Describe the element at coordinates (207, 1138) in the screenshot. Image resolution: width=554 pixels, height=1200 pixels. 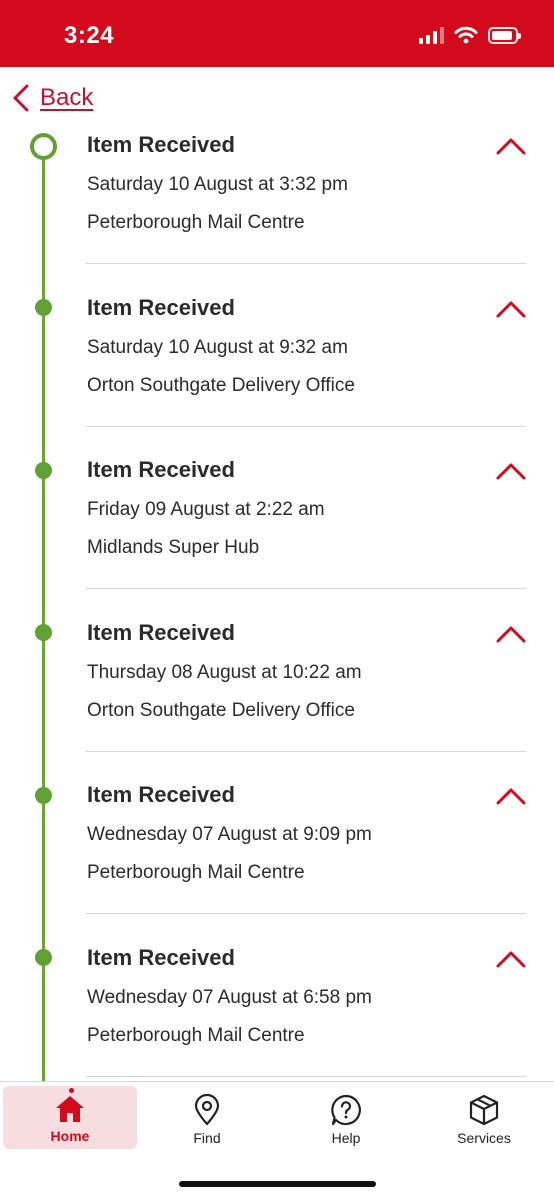
I see `tab-find-label: Find` at that location.